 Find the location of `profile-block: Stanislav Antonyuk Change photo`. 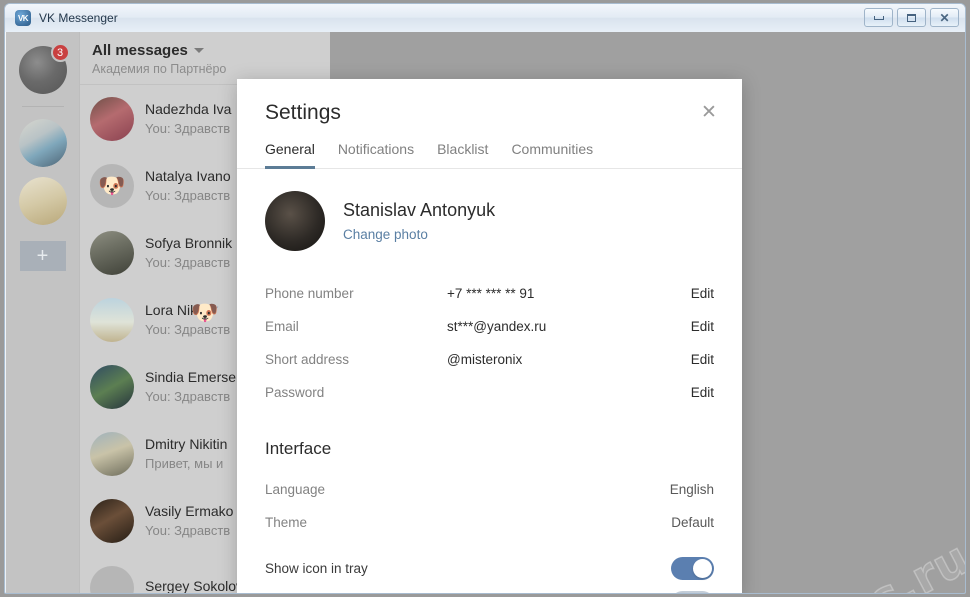

profile-block: Stanislav Antonyuk Change photo is located at coordinates (489, 221).